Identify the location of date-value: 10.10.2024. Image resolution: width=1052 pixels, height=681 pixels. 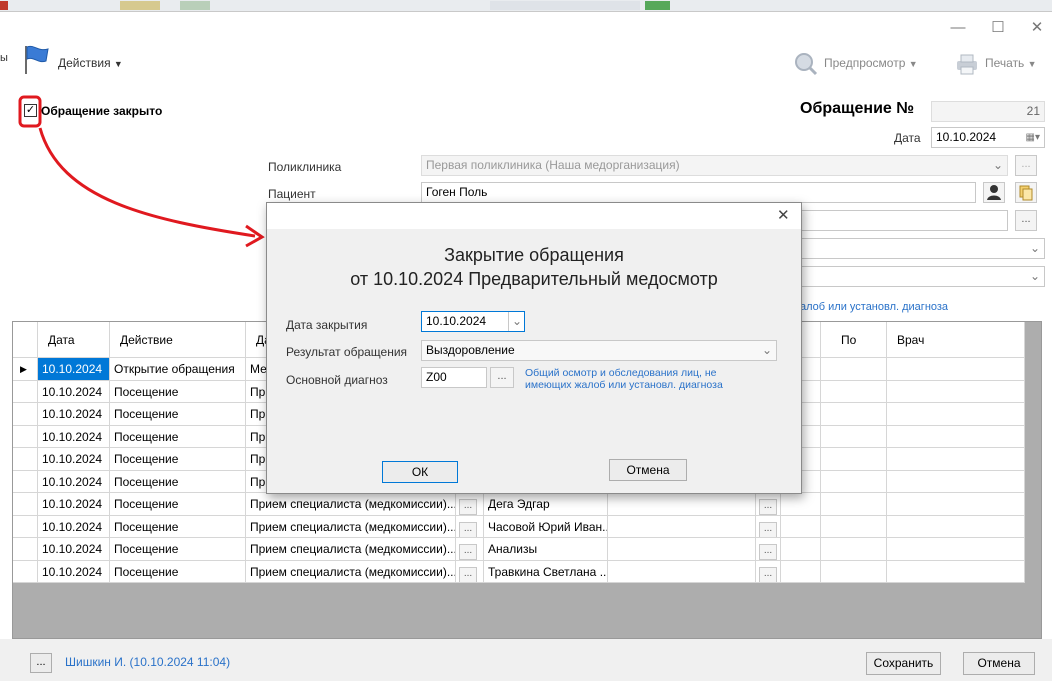
(966, 137).